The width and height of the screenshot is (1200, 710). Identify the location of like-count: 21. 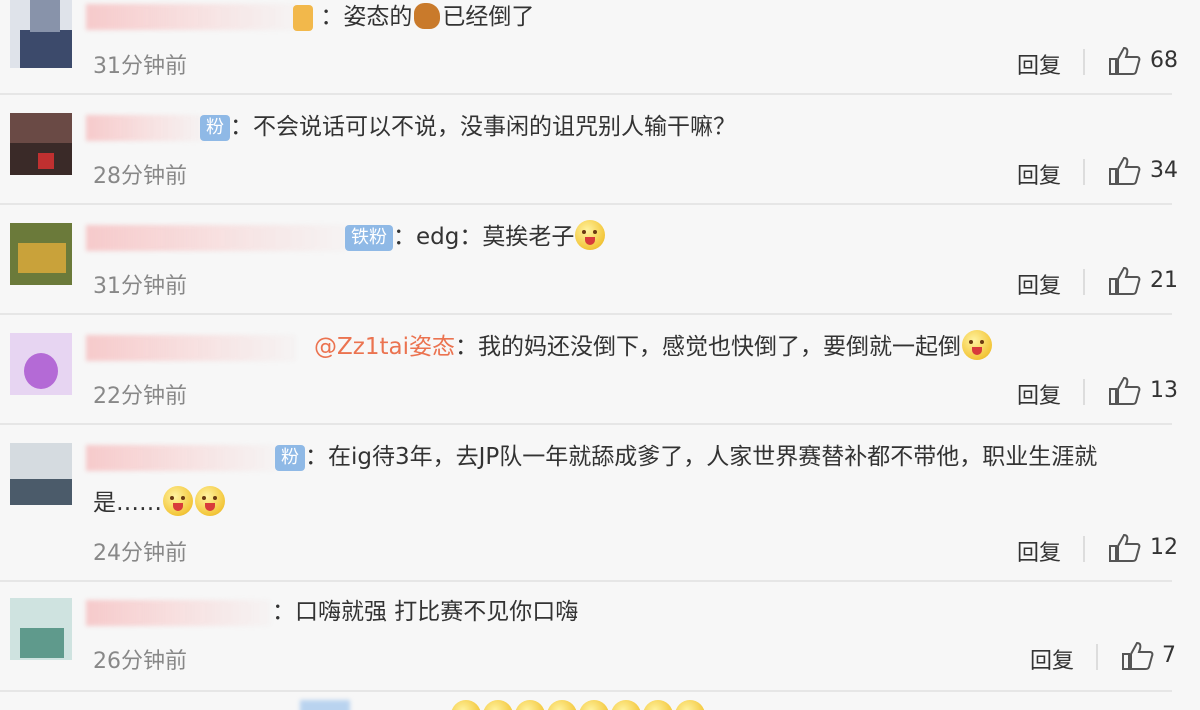
(1164, 280).